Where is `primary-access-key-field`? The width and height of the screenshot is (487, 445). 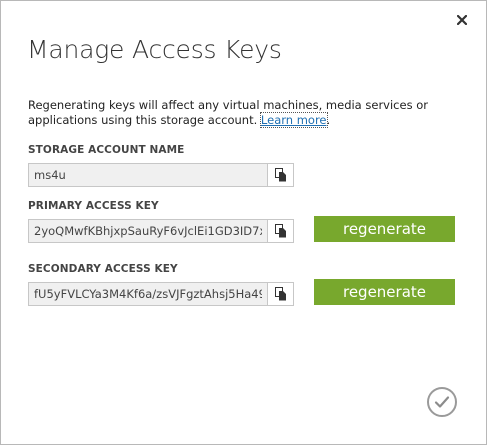
primary-access-key-field is located at coordinates (161, 231).